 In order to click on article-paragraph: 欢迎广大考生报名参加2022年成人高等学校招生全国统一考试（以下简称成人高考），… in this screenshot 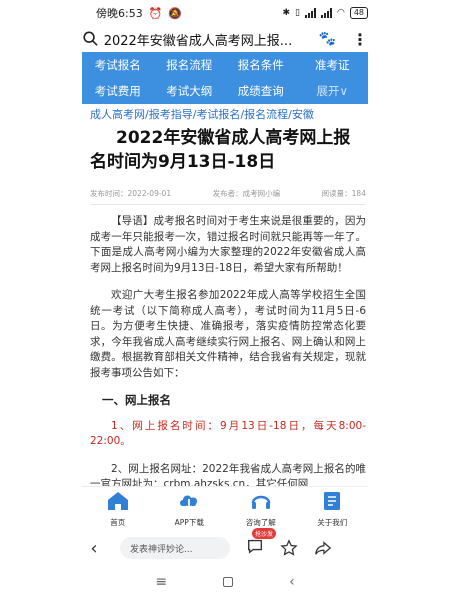, I will do `click(228, 334)`.